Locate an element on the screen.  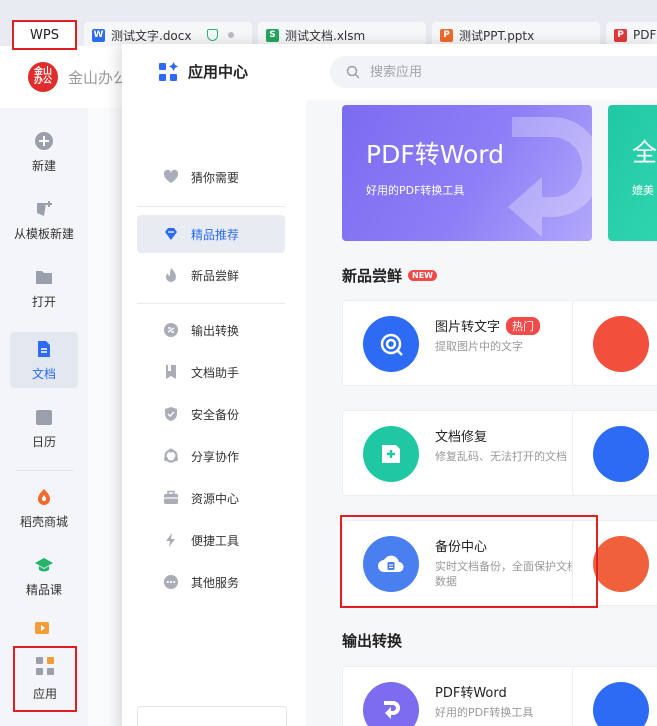
nav-label: 打开 is located at coordinates (43, 301).